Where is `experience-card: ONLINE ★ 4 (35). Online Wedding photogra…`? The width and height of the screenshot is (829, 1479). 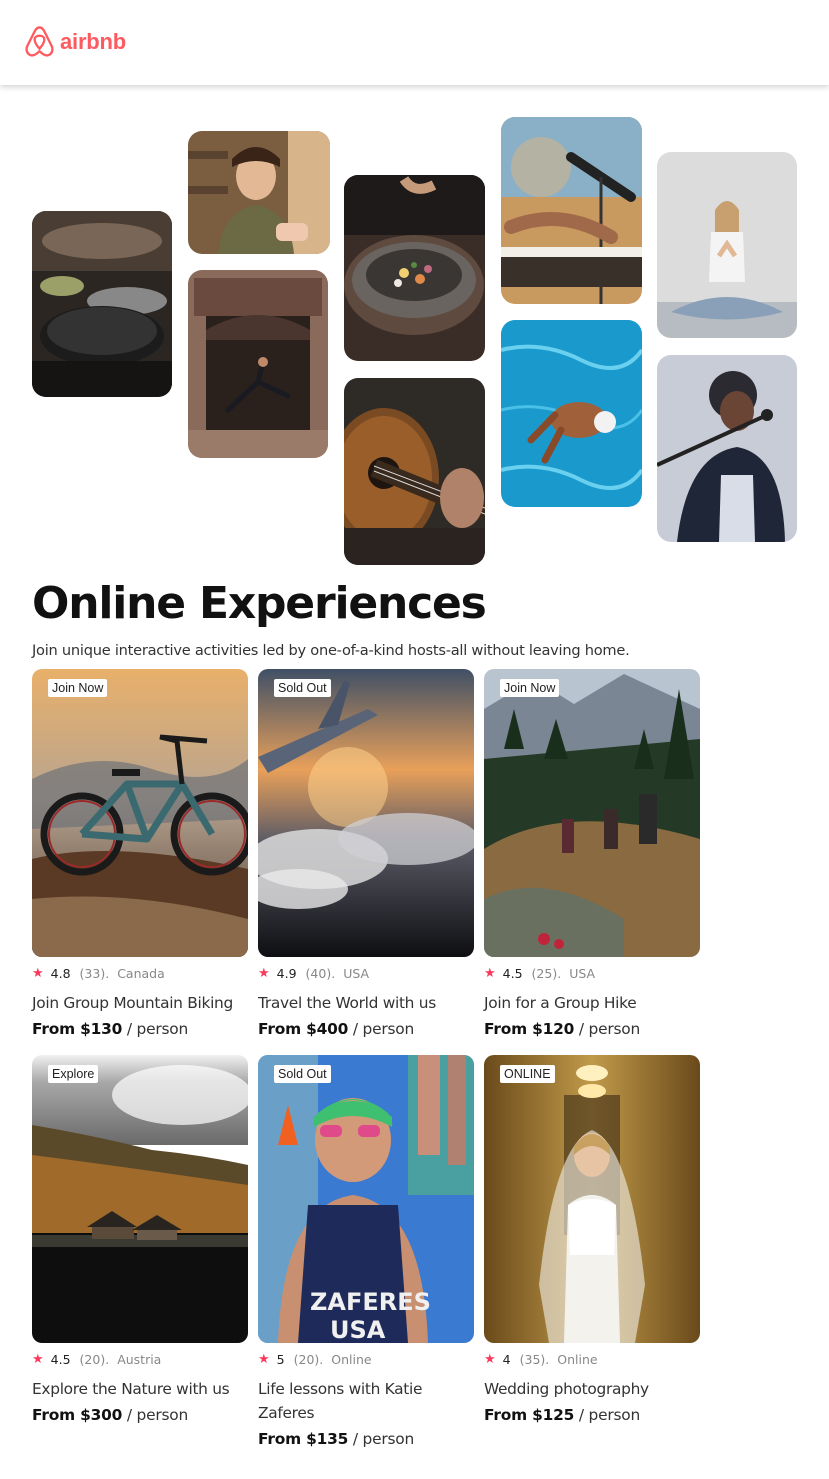
experience-card: ONLINE ★ 4 (35). Online Wedding photogra… is located at coordinates (592, 1239).